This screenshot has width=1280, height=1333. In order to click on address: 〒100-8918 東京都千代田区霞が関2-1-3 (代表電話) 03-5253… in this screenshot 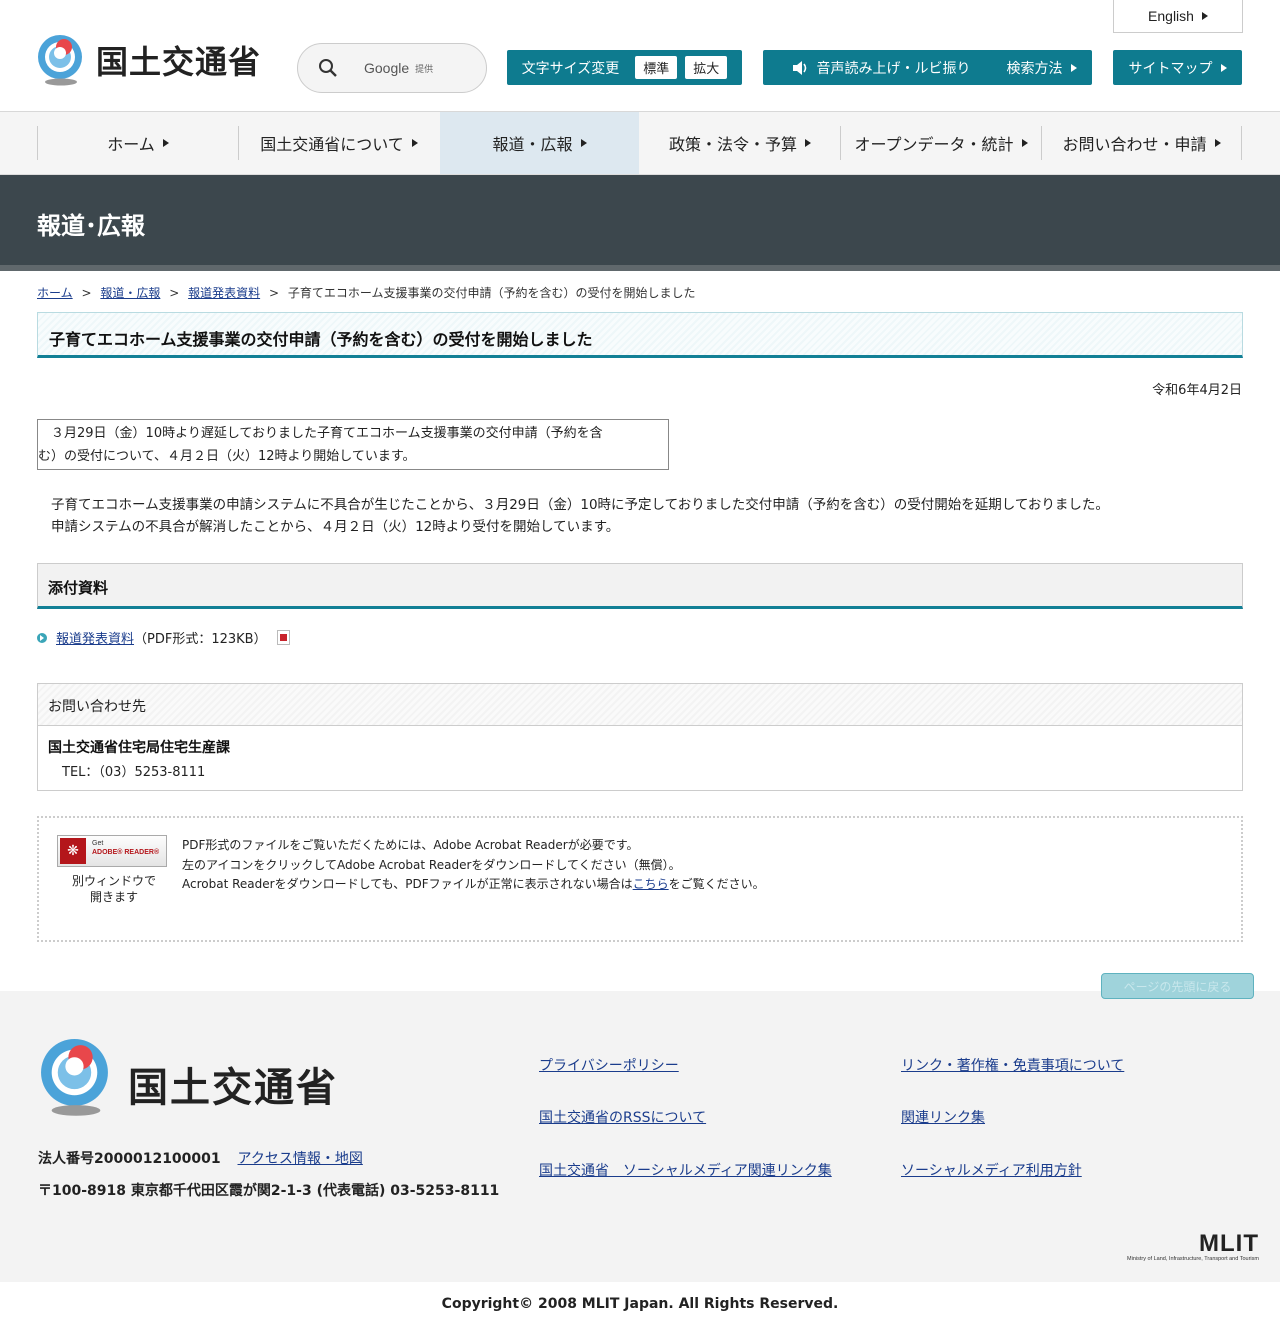, I will do `click(269, 1191)`.